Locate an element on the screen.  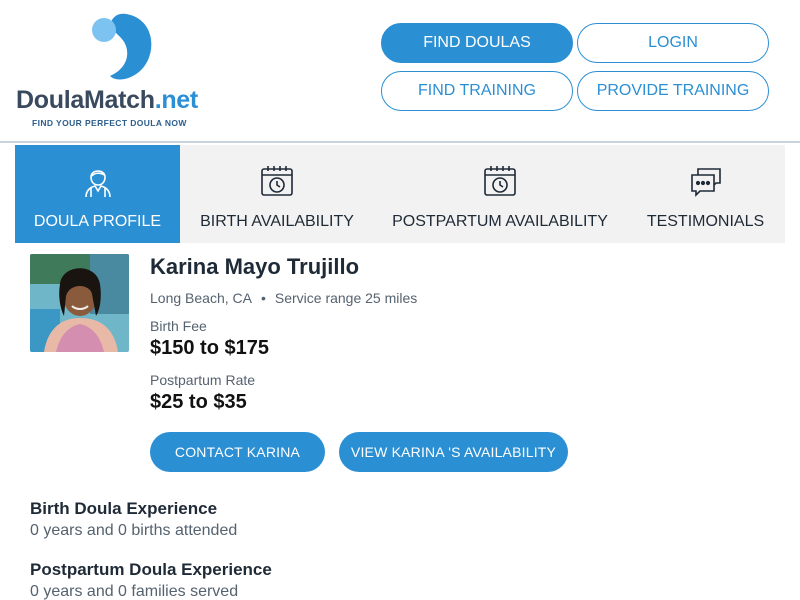
doula-avatar is located at coordinates (79, 303).